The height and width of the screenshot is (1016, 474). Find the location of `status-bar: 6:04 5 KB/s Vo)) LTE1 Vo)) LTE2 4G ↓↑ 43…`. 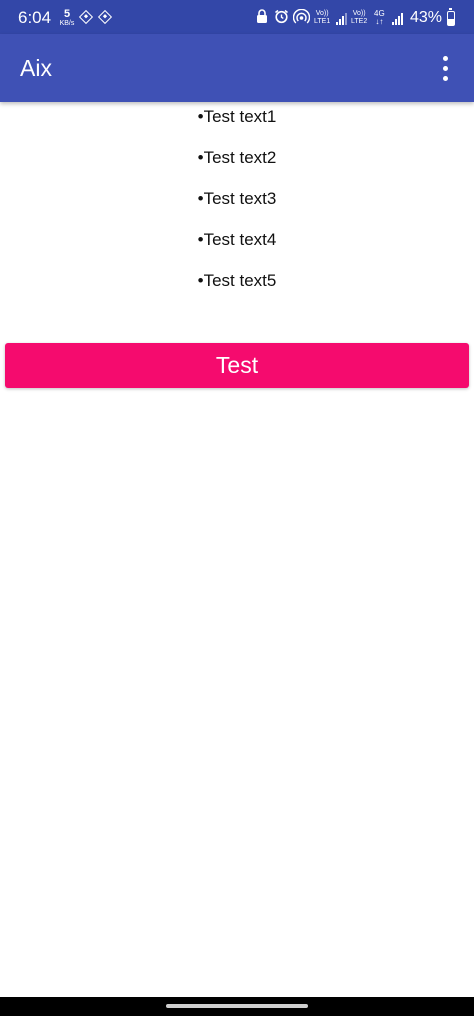

status-bar: 6:04 5 KB/s Vo)) LTE1 Vo)) LTE2 4G ↓↑ 43… is located at coordinates (237, 17).